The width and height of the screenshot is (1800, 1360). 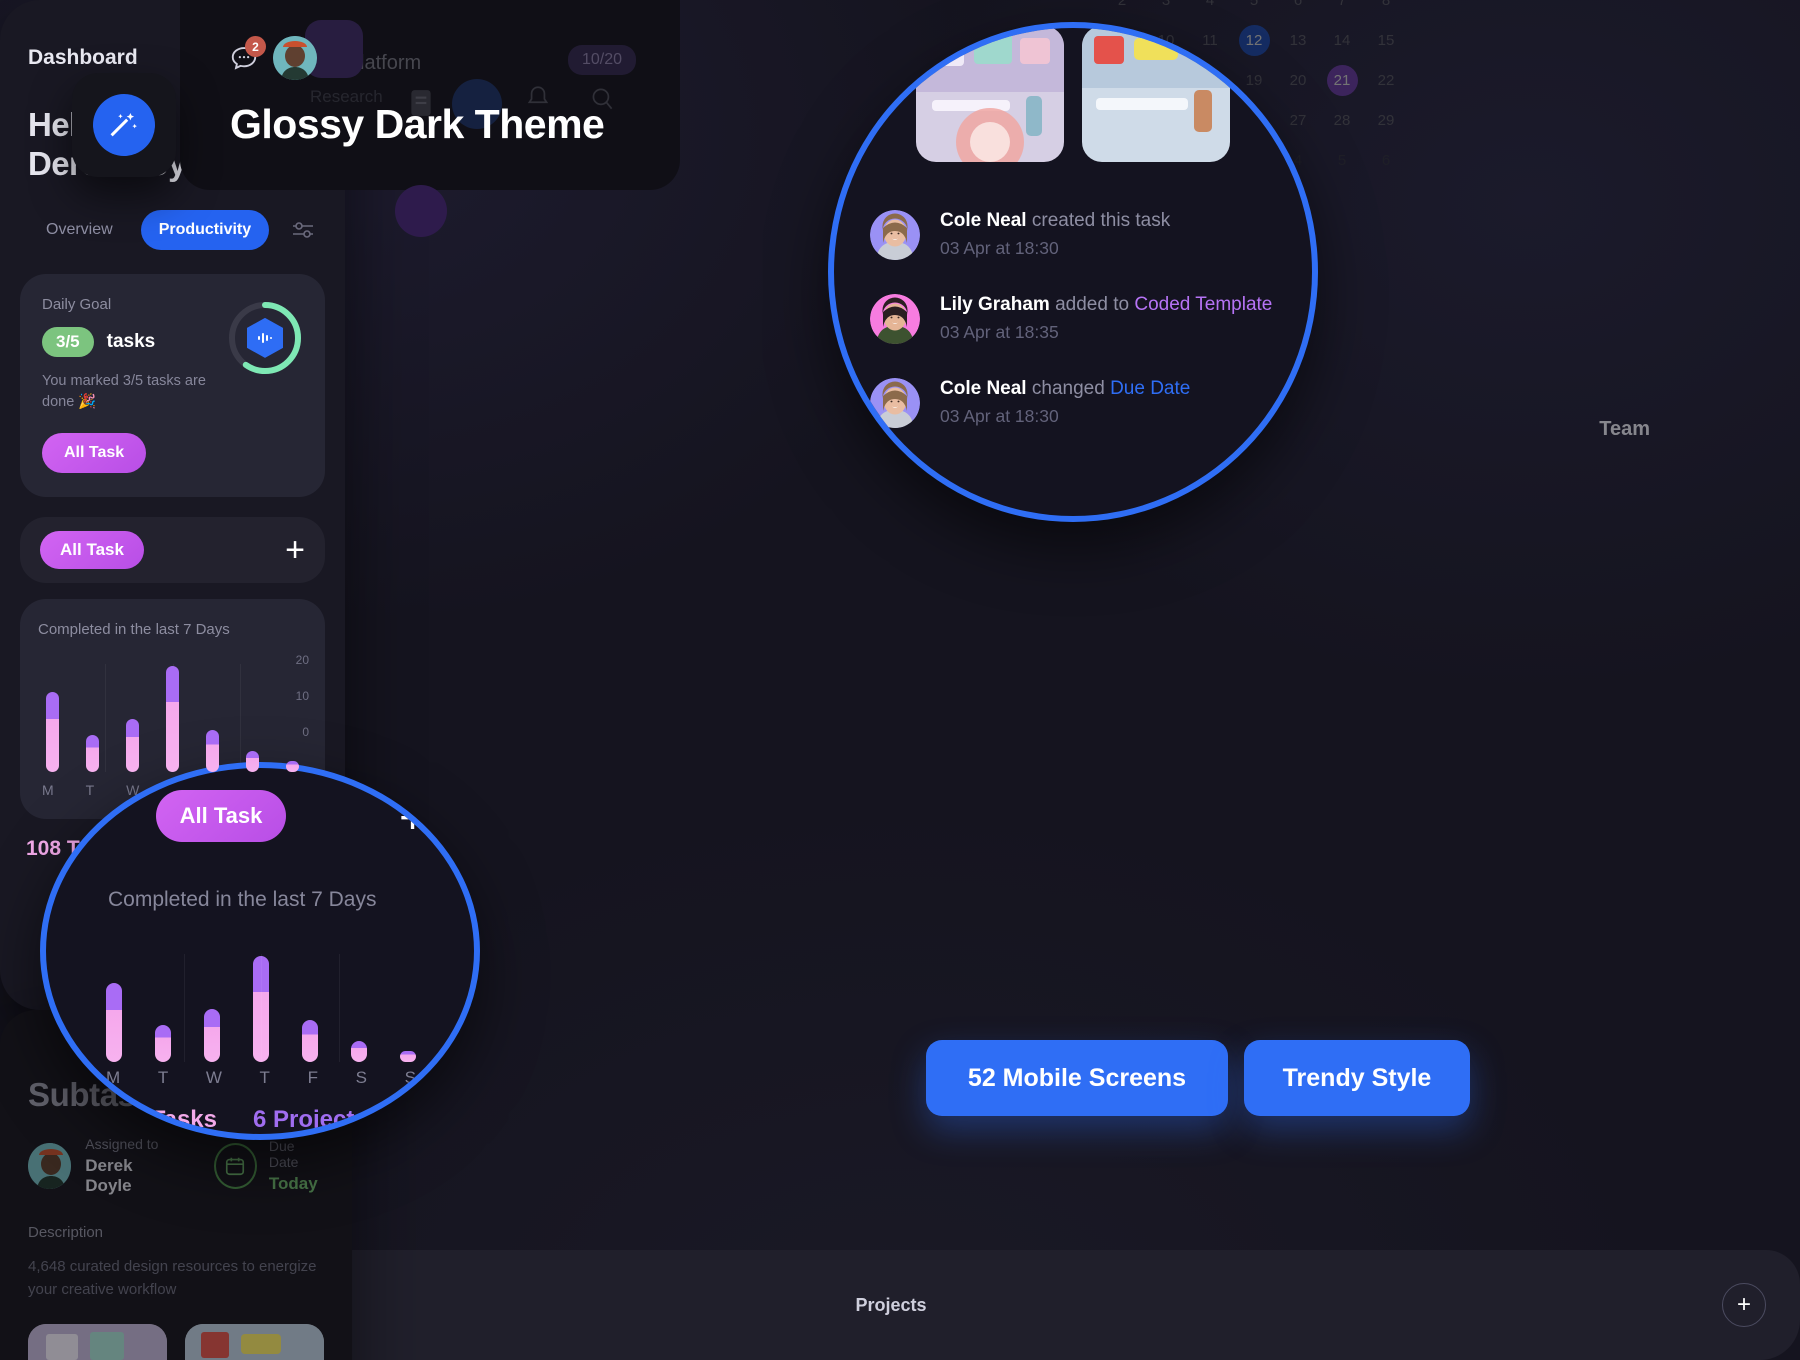 I want to click on magnified-stats: 108 Tasks 6 Projects, so click(x=236, y=1120).